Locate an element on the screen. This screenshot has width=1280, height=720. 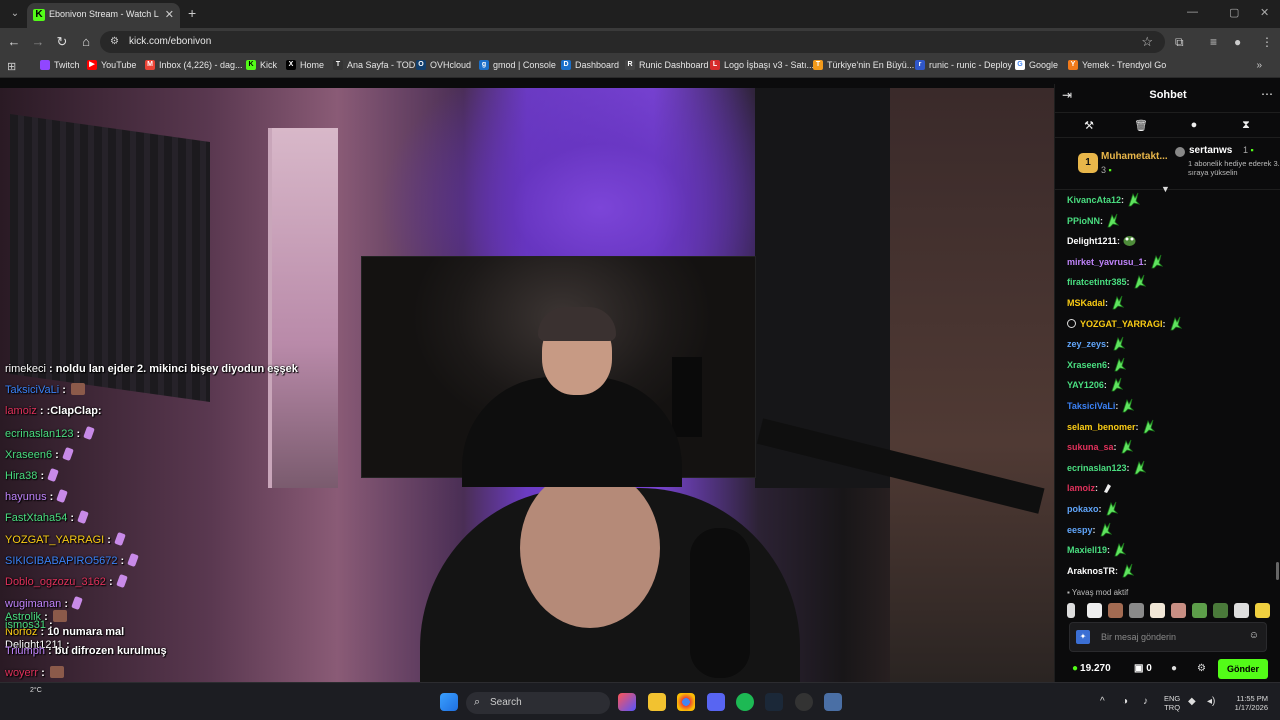
overlay-chat-username: lamoiz is located at coordinates (21, 411).